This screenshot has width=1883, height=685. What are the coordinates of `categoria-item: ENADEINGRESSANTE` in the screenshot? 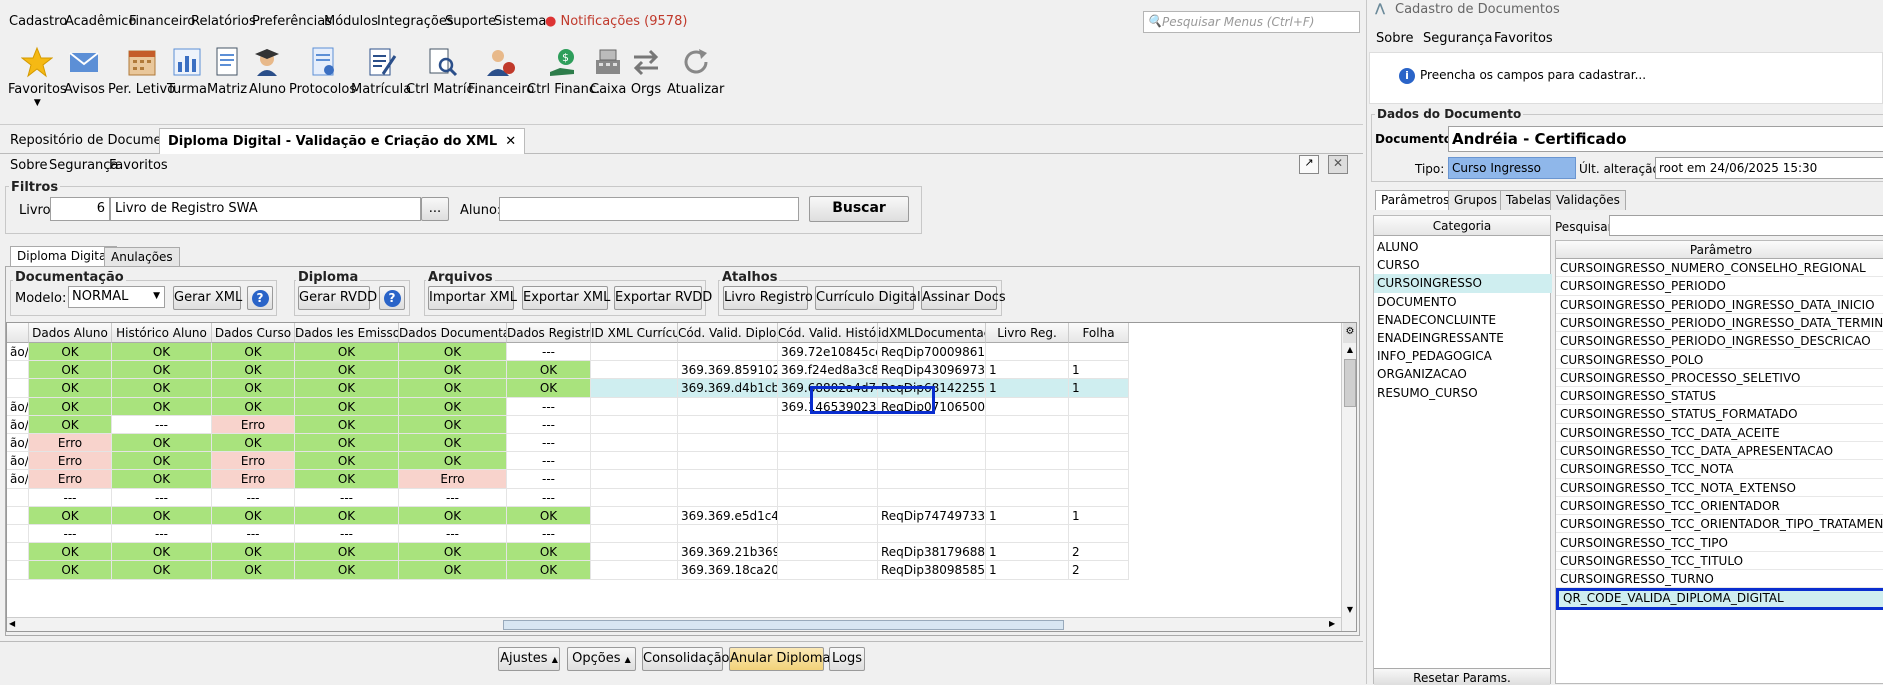 It's located at (1463, 338).